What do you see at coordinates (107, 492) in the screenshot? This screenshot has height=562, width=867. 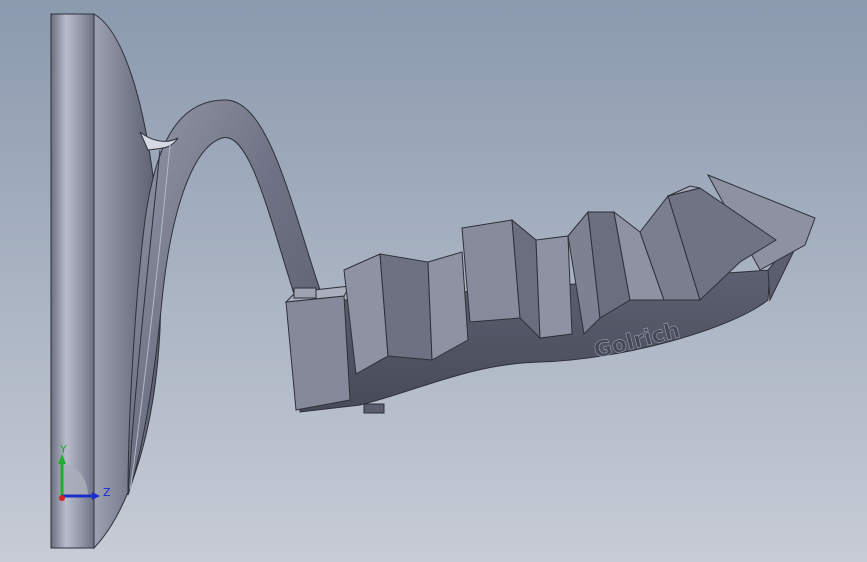 I see `z-axis-label: Z` at bounding box center [107, 492].